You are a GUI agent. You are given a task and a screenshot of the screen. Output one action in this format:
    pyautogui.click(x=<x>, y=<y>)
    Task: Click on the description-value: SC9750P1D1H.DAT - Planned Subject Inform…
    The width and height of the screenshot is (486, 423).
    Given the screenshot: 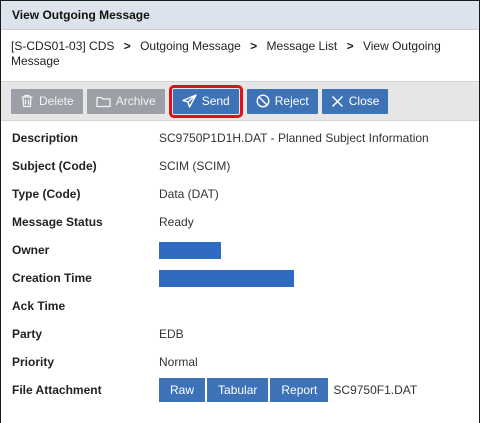 What is the action you would take?
    pyautogui.click(x=294, y=138)
    